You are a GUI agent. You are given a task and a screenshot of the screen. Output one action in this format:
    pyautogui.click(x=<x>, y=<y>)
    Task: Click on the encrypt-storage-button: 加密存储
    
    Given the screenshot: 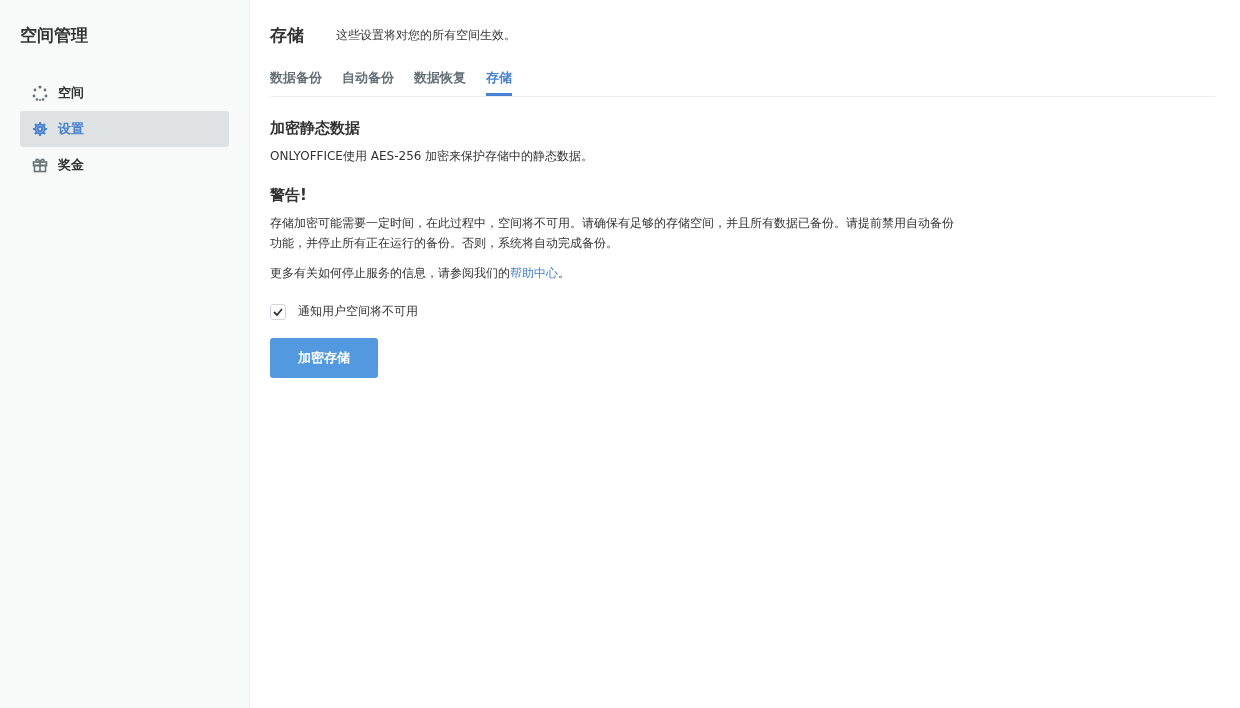 What is the action you would take?
    pyautogui.click(x=324, y=358)
    